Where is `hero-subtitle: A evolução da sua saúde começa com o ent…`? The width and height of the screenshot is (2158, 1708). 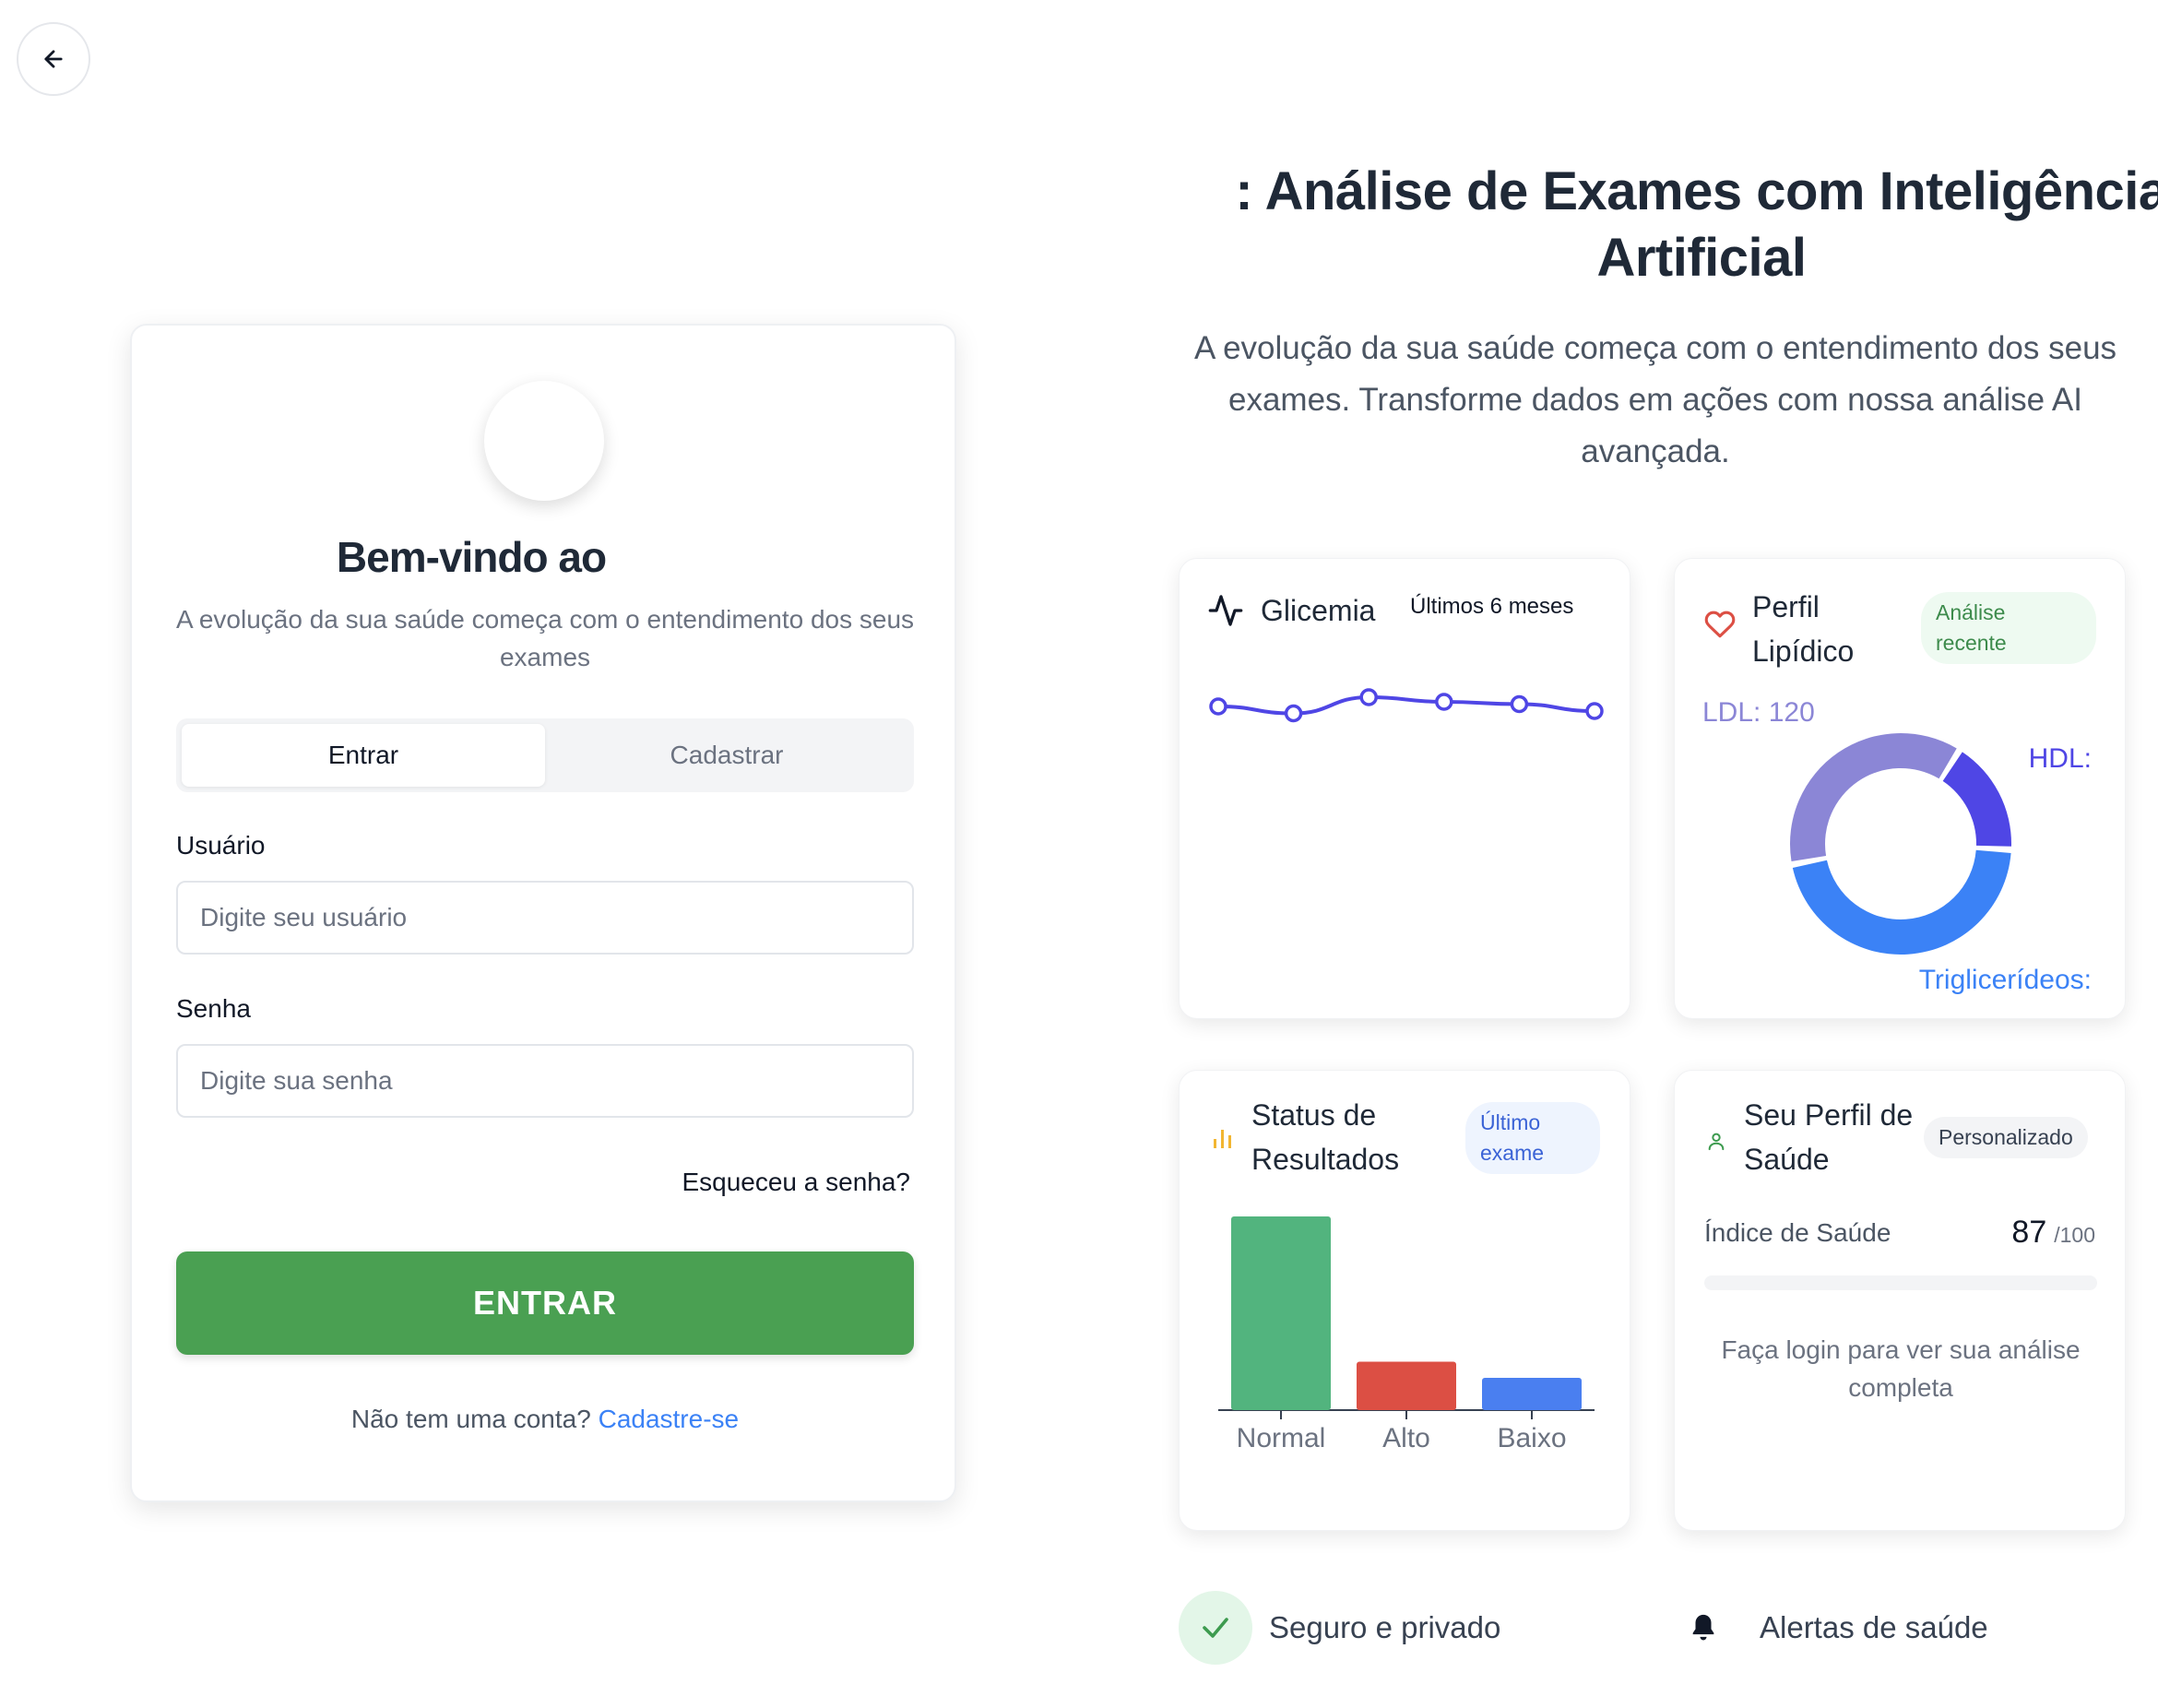 hero-subtitle: A evolução da sua saúde começa com o ent… is located at coordinates (1655, 400).